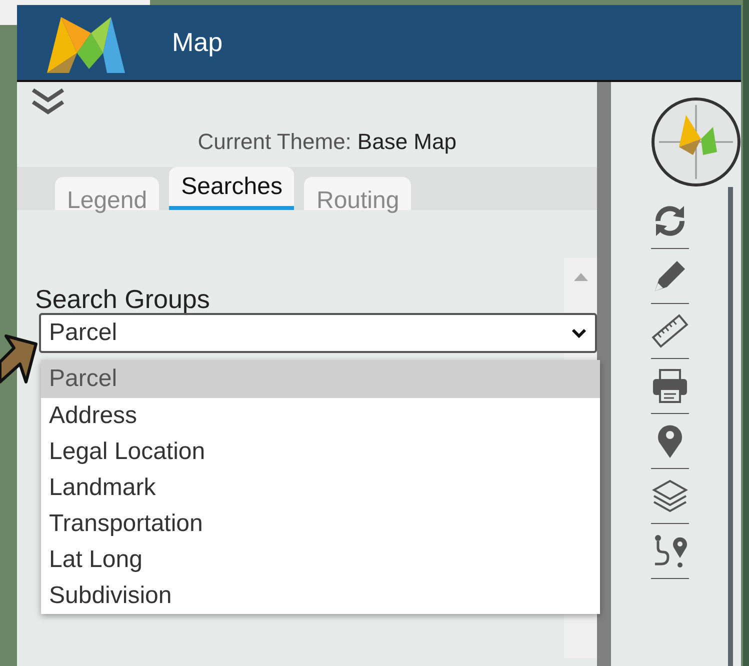  What do you see at coordinates (197, 42) in the screenshot?
I see `window-title: Map` at bounding box center [197, 42].